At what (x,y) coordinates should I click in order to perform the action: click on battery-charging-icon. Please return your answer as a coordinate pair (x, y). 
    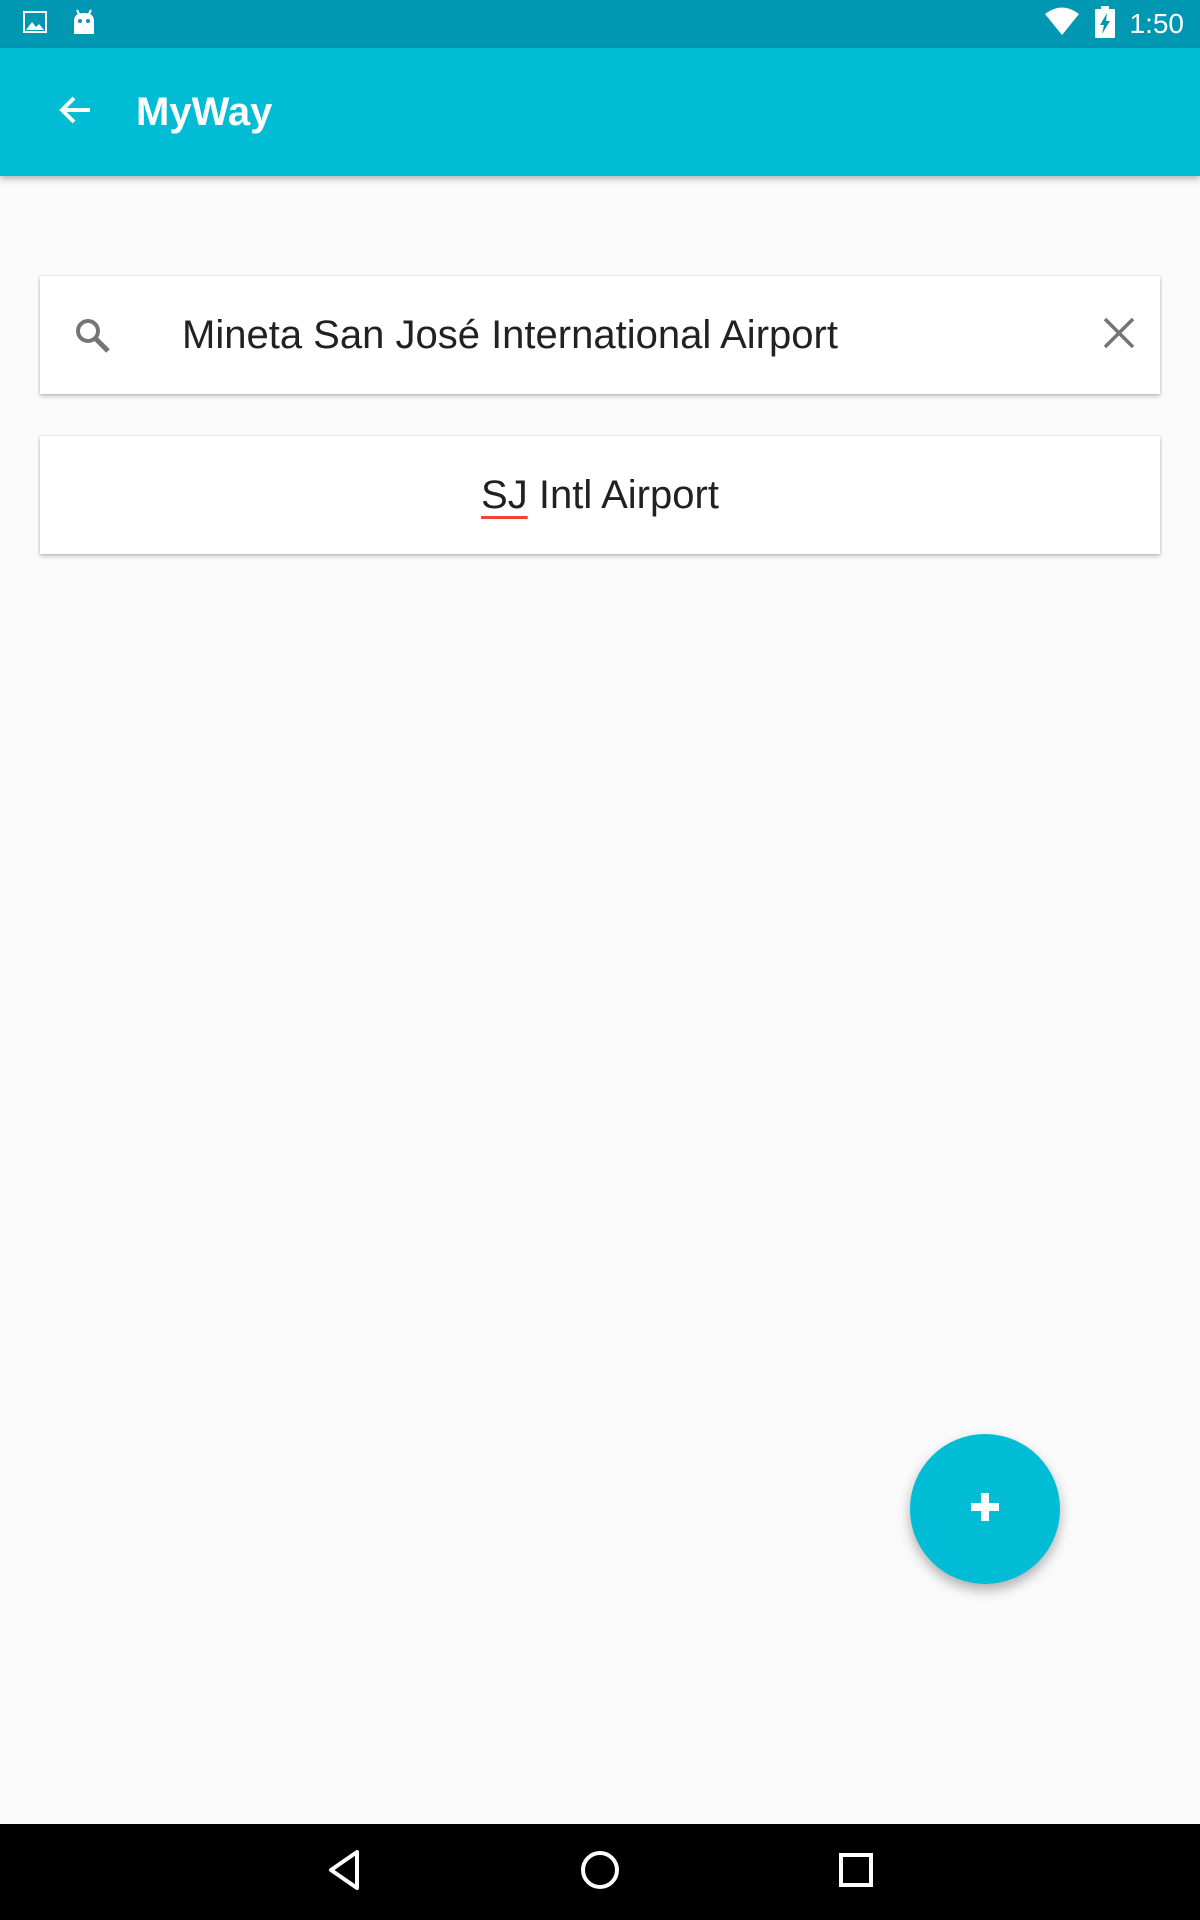
    Looking at the image, I should click on (1105, 24).